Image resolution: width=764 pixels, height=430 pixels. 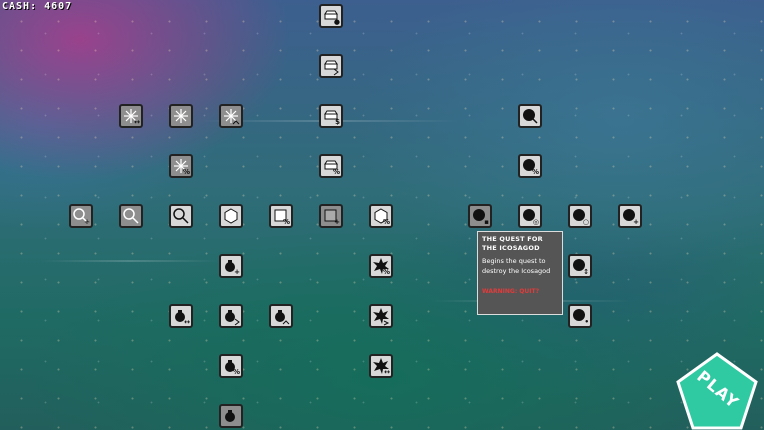 I want to click on light-streak, so click(x=130, y=261).